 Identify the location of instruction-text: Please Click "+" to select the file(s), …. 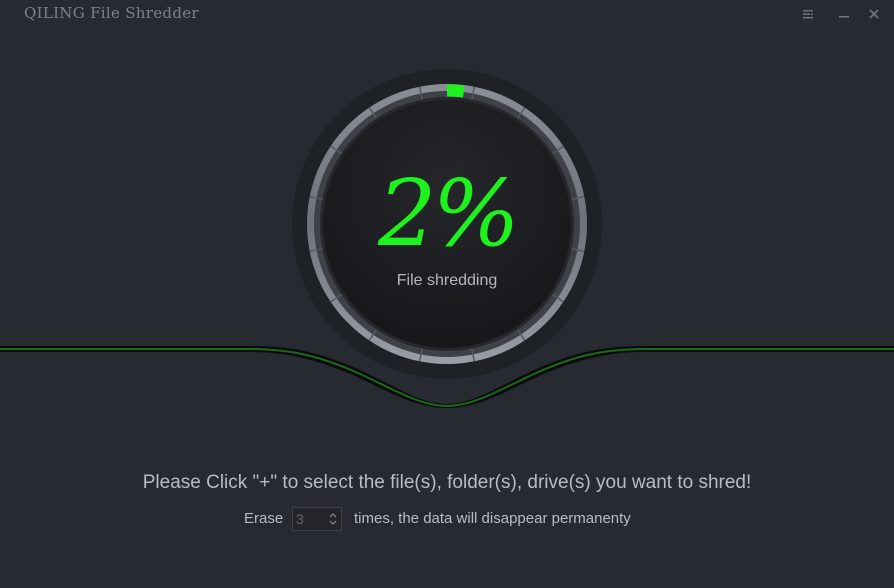
(447, 482).